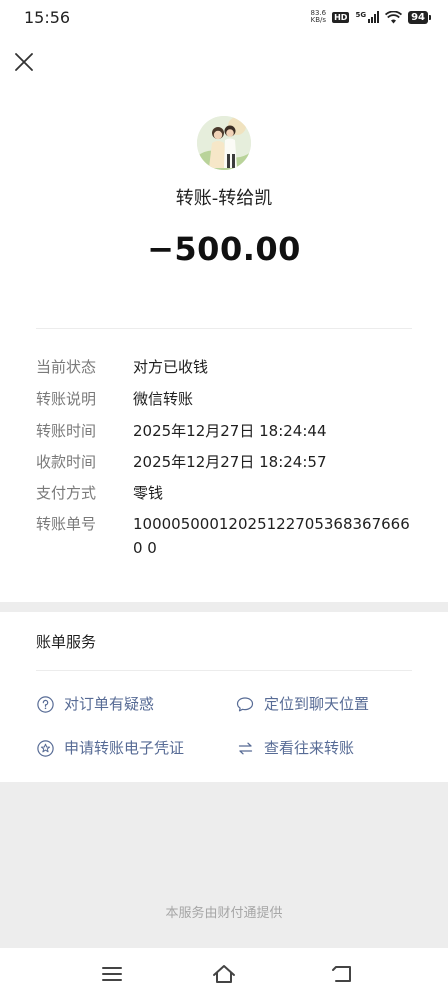 Image resolution: width=448 pixels, height=1000 pixels. What do you see at coordinates (245, 704) in the screenshot?
I see `chat-bubble-icon` at bounding box center [245, 704].